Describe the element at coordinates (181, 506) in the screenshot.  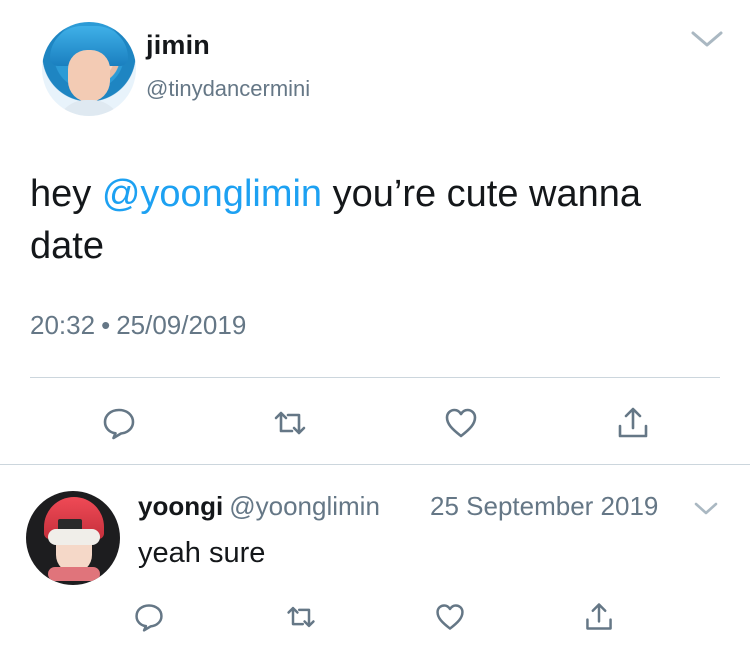
I see `author-name: yoongi` at that location.